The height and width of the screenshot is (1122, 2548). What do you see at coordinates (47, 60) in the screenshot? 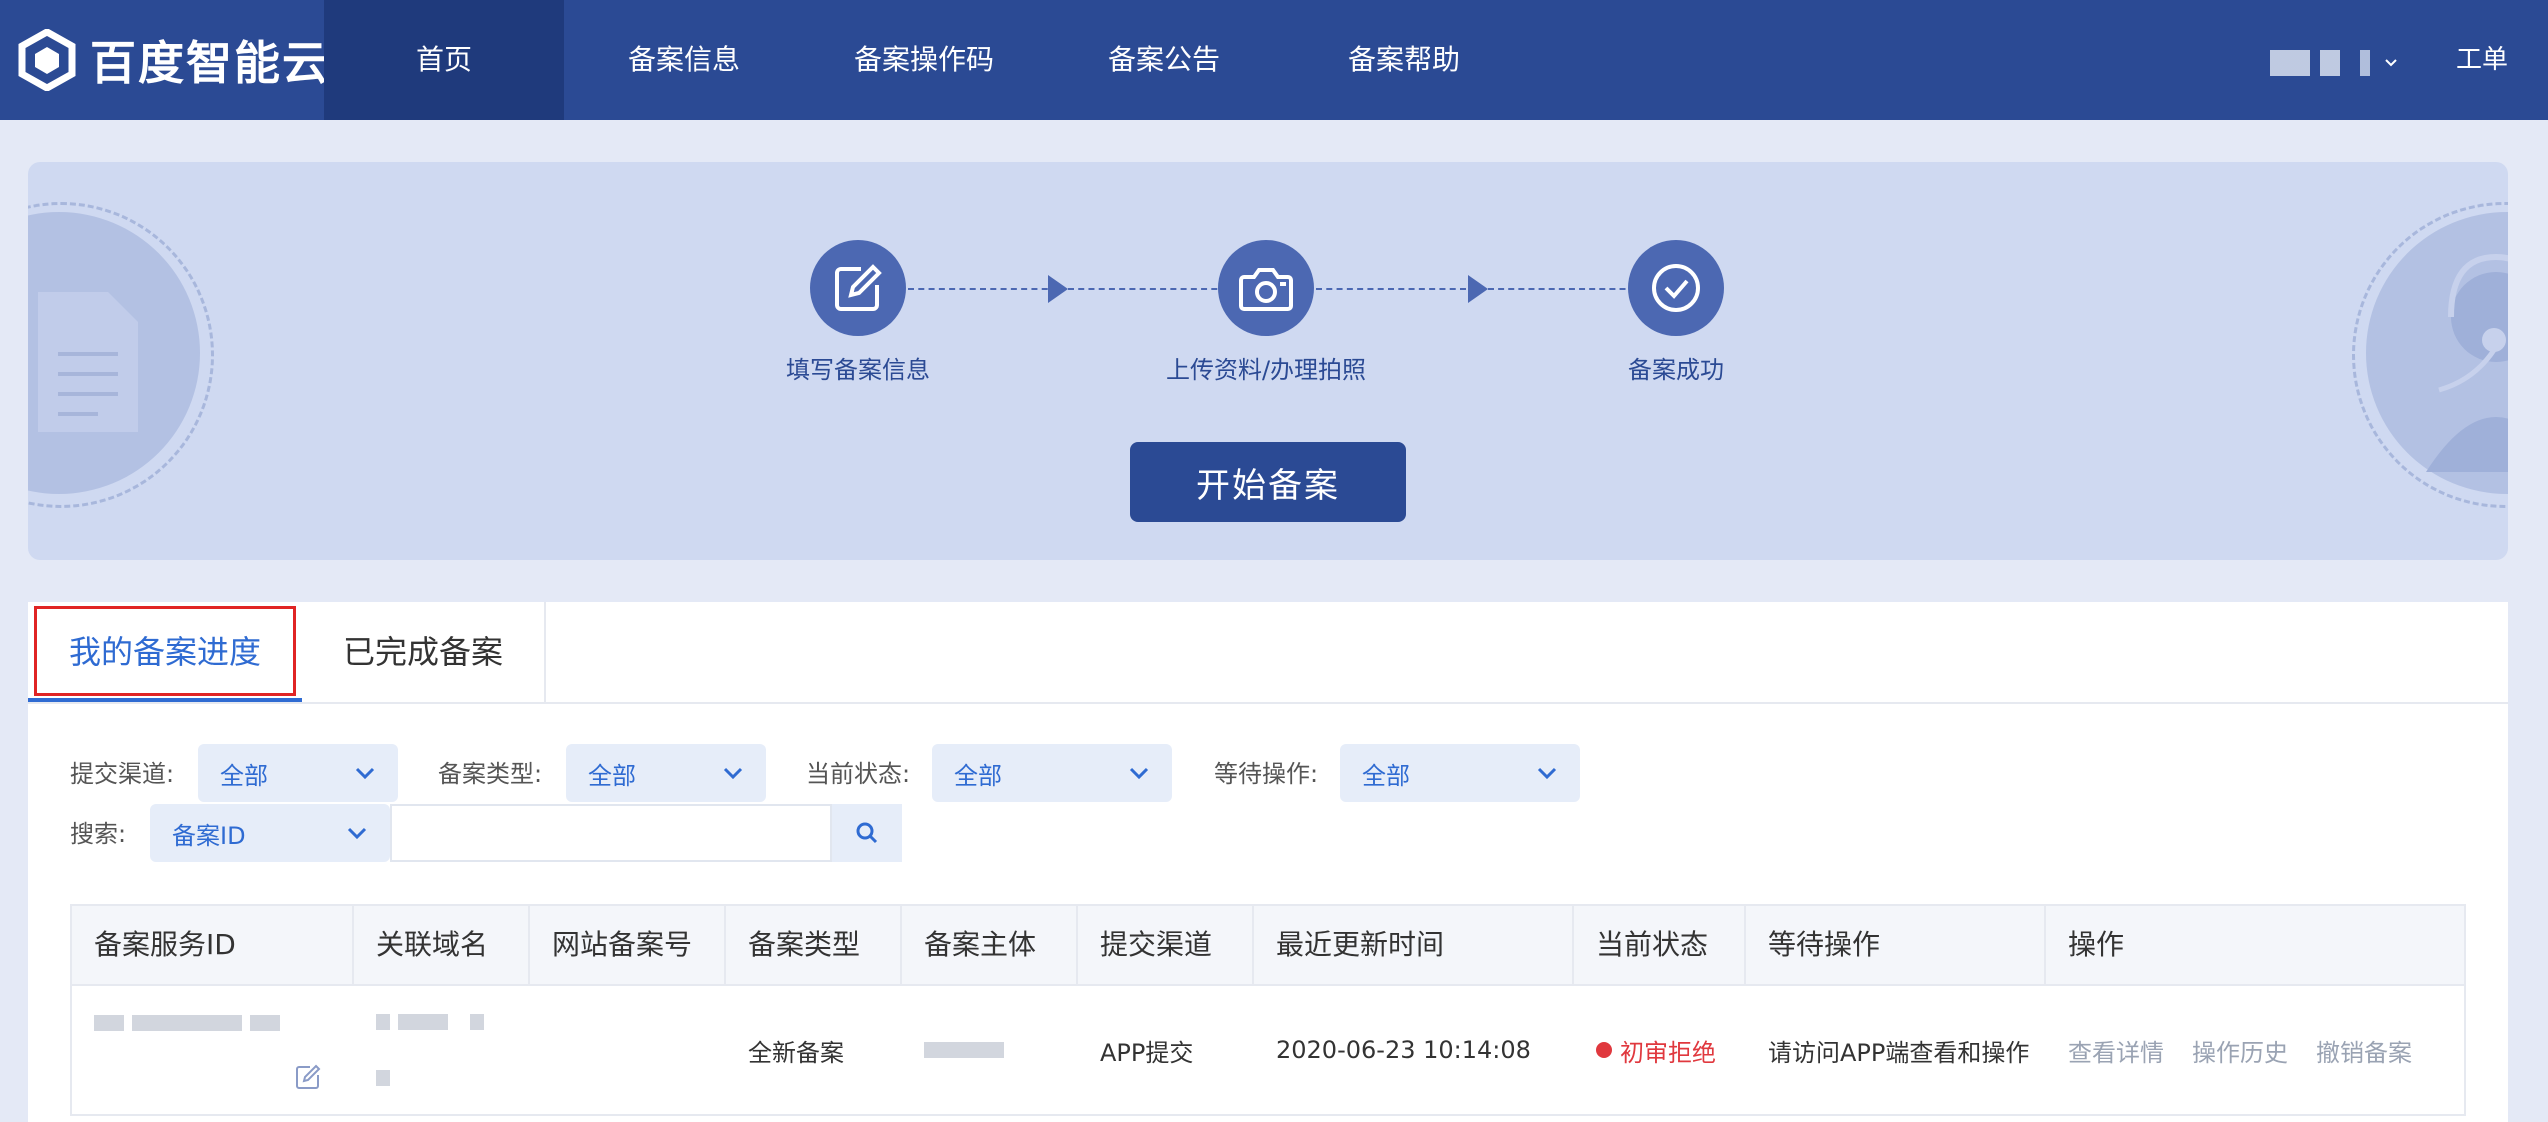
I see `baidu-cloud-logo-icon` at bounding box center [47, 60].